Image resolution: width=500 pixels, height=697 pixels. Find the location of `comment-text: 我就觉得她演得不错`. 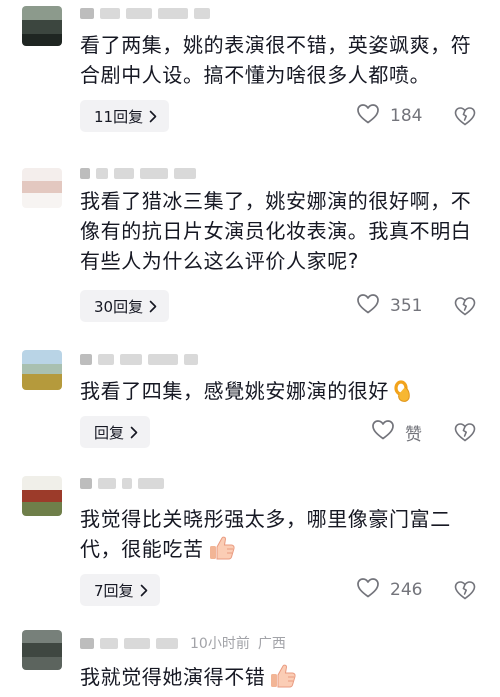

comment-text: 我就觉得她演得不错 is located at coordinates (284, 679).